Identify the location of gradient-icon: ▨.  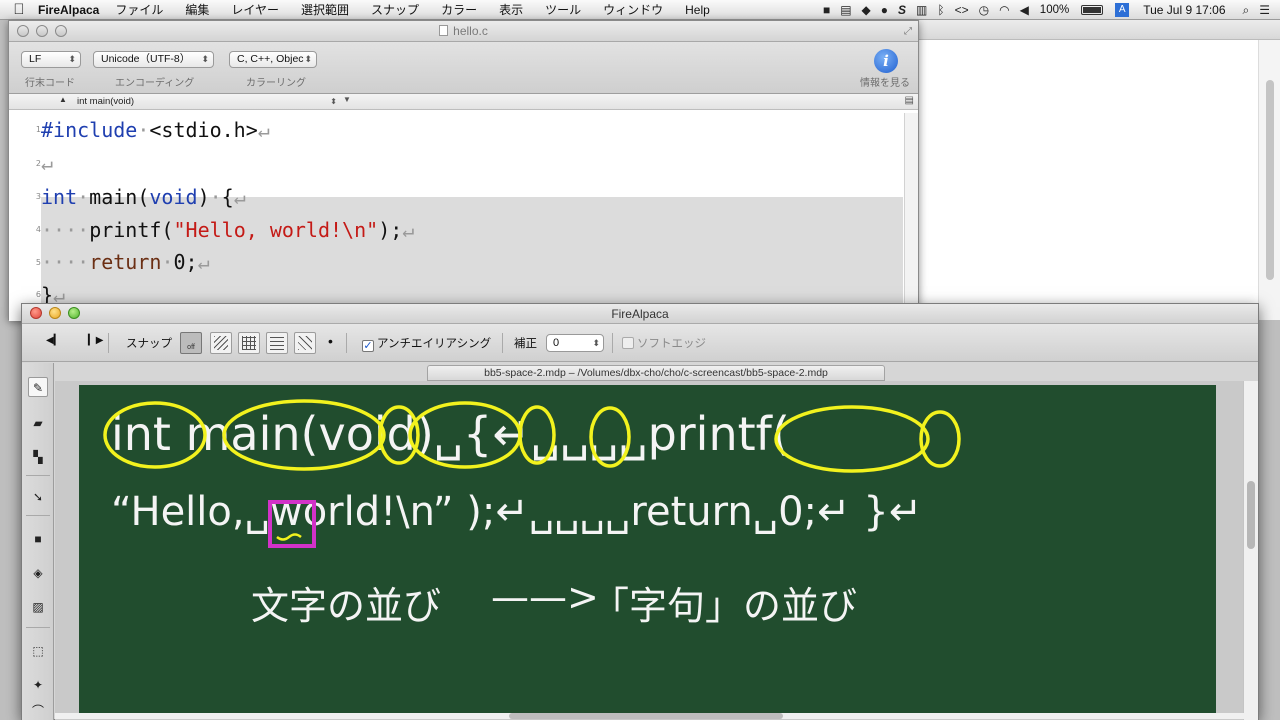
(38, 607).